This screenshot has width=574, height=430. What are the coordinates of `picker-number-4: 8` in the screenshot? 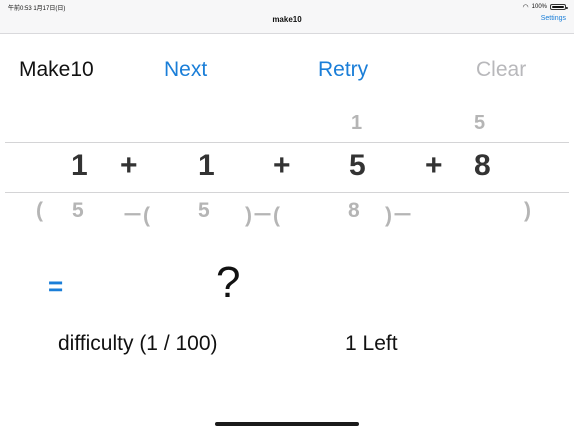 It's located at (482, 166).